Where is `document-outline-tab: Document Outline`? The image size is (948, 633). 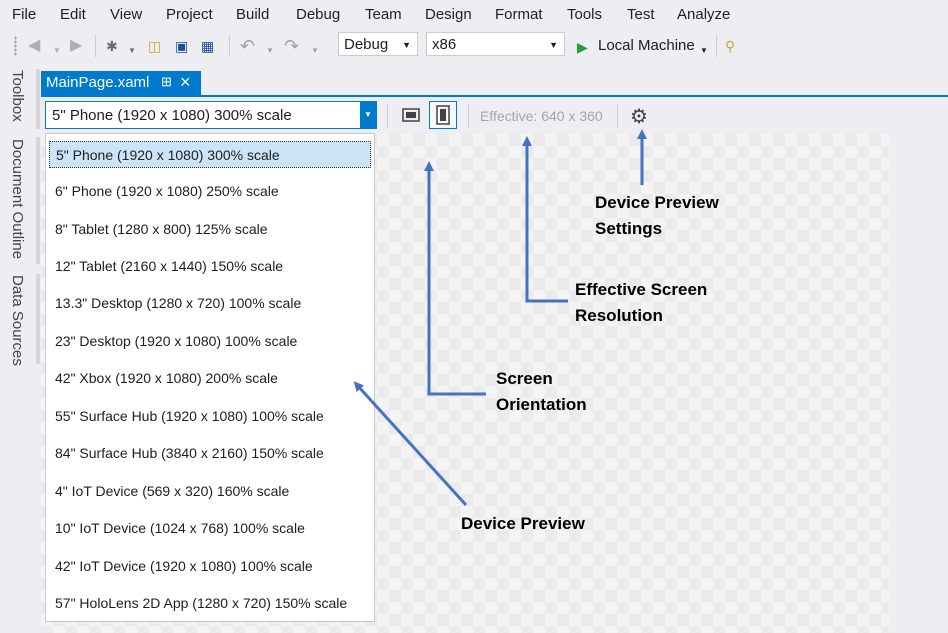
document-outline-tab: Document Outline is located at coordinates (17, 199).